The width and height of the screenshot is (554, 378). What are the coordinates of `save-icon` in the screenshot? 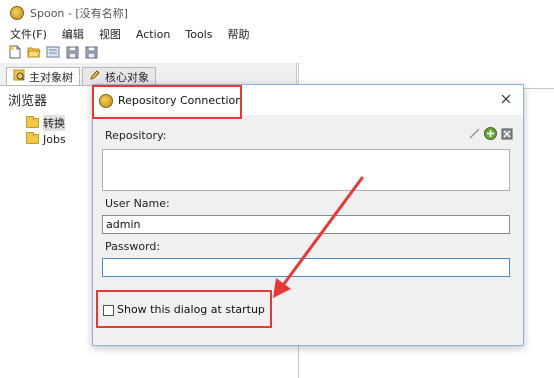 It's located at (72, 52).